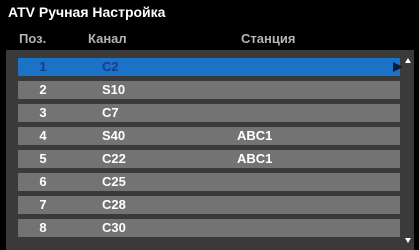  Describe the element at coordinates (43, 66) in the screenshot. I see `row-position: 1` at that location.